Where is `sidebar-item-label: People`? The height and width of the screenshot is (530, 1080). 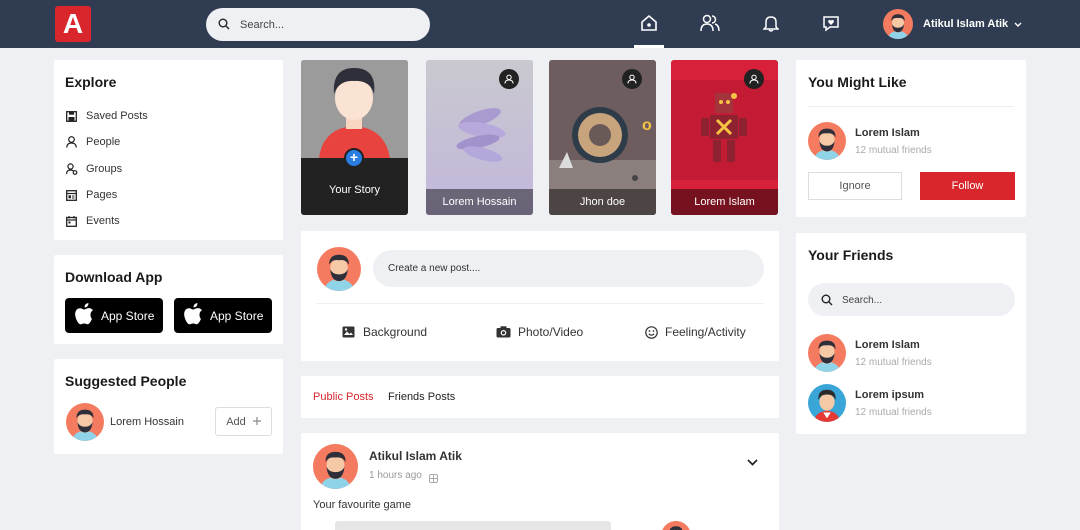
sidebar-item-label: People is located at coordinates (103, 142).